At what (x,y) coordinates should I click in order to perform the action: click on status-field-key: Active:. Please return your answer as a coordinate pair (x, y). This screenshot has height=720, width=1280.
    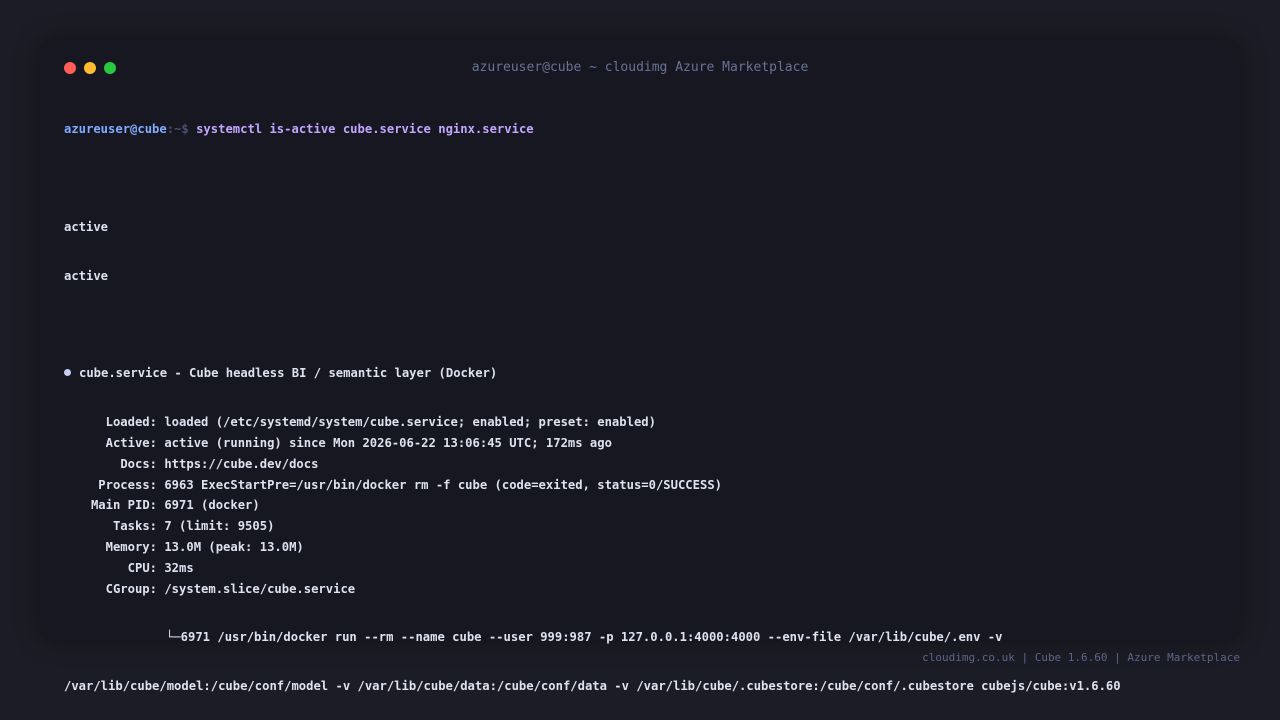
    Looking at the image, I should click on (131, 442).